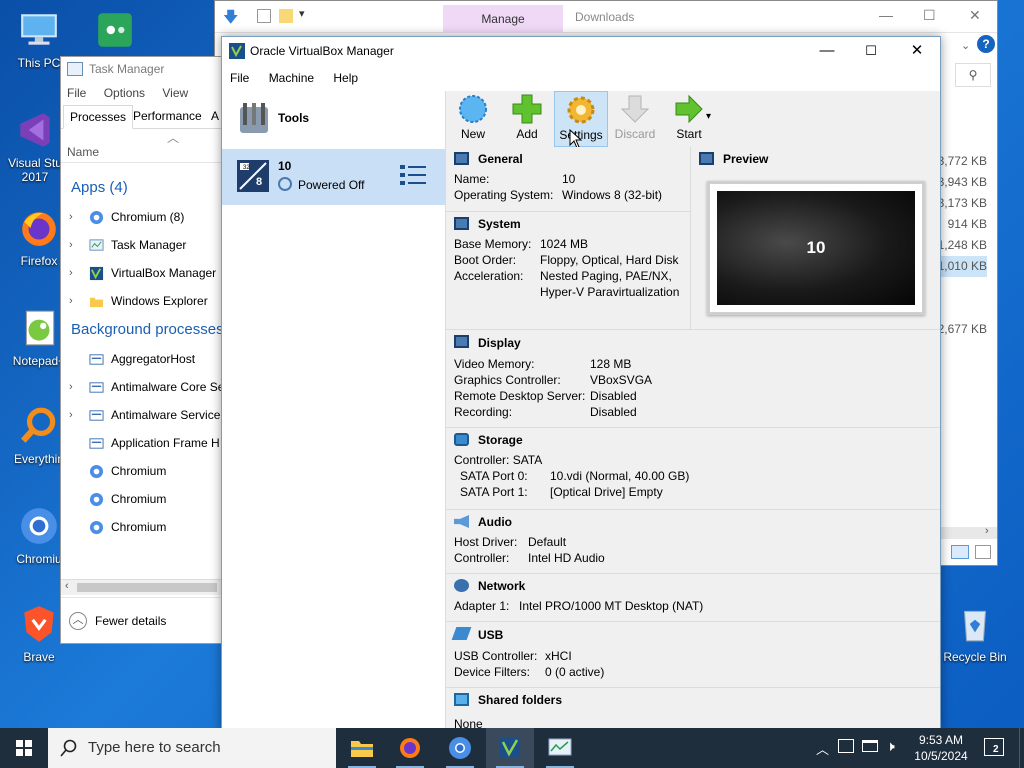  What do you see at coordinates (141, 273) in the screenshot?
I see `list-item: › VirtualBox Manager` at bounding box center [141, 273].